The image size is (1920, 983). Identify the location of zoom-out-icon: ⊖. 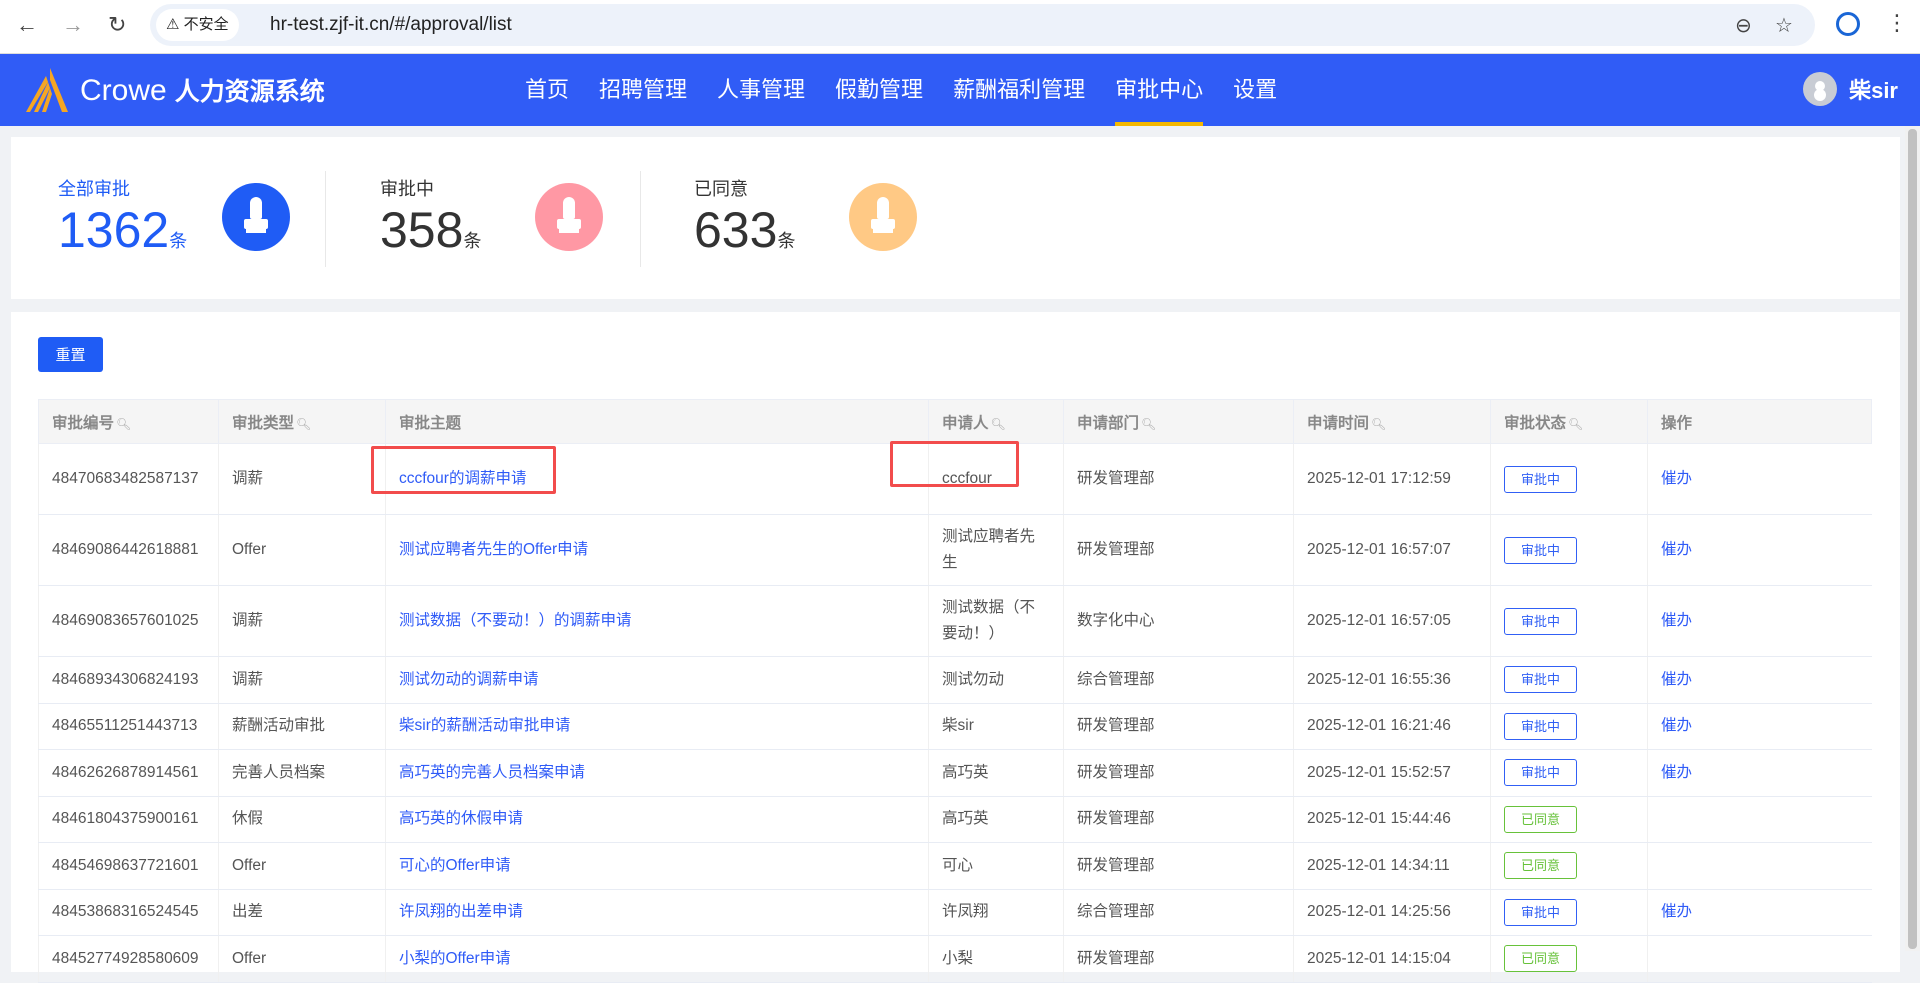
(1743, 25).